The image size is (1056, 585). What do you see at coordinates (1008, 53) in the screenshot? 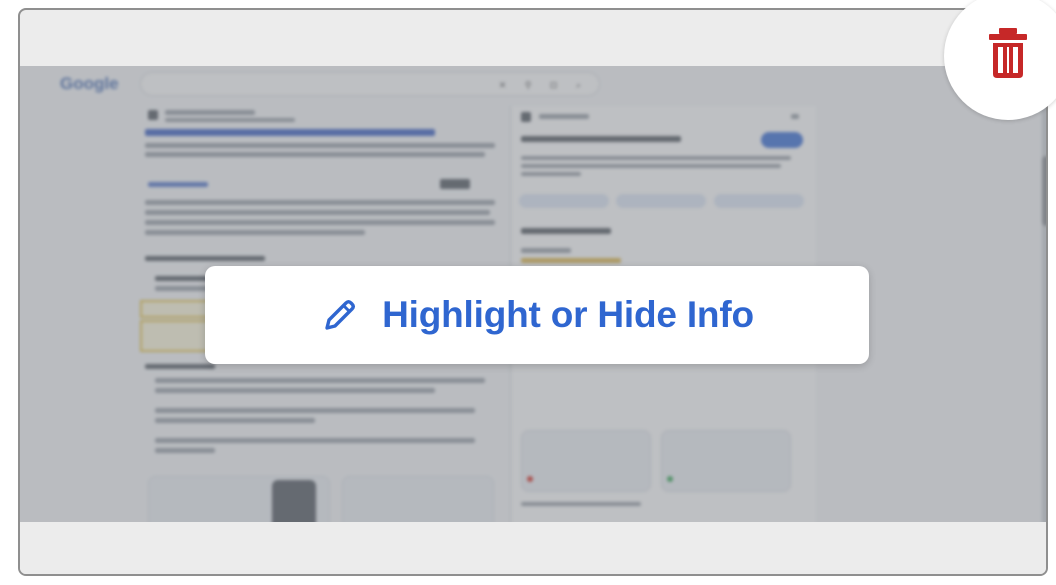
I see `trash-icon` at bounding box center [1008, 53].